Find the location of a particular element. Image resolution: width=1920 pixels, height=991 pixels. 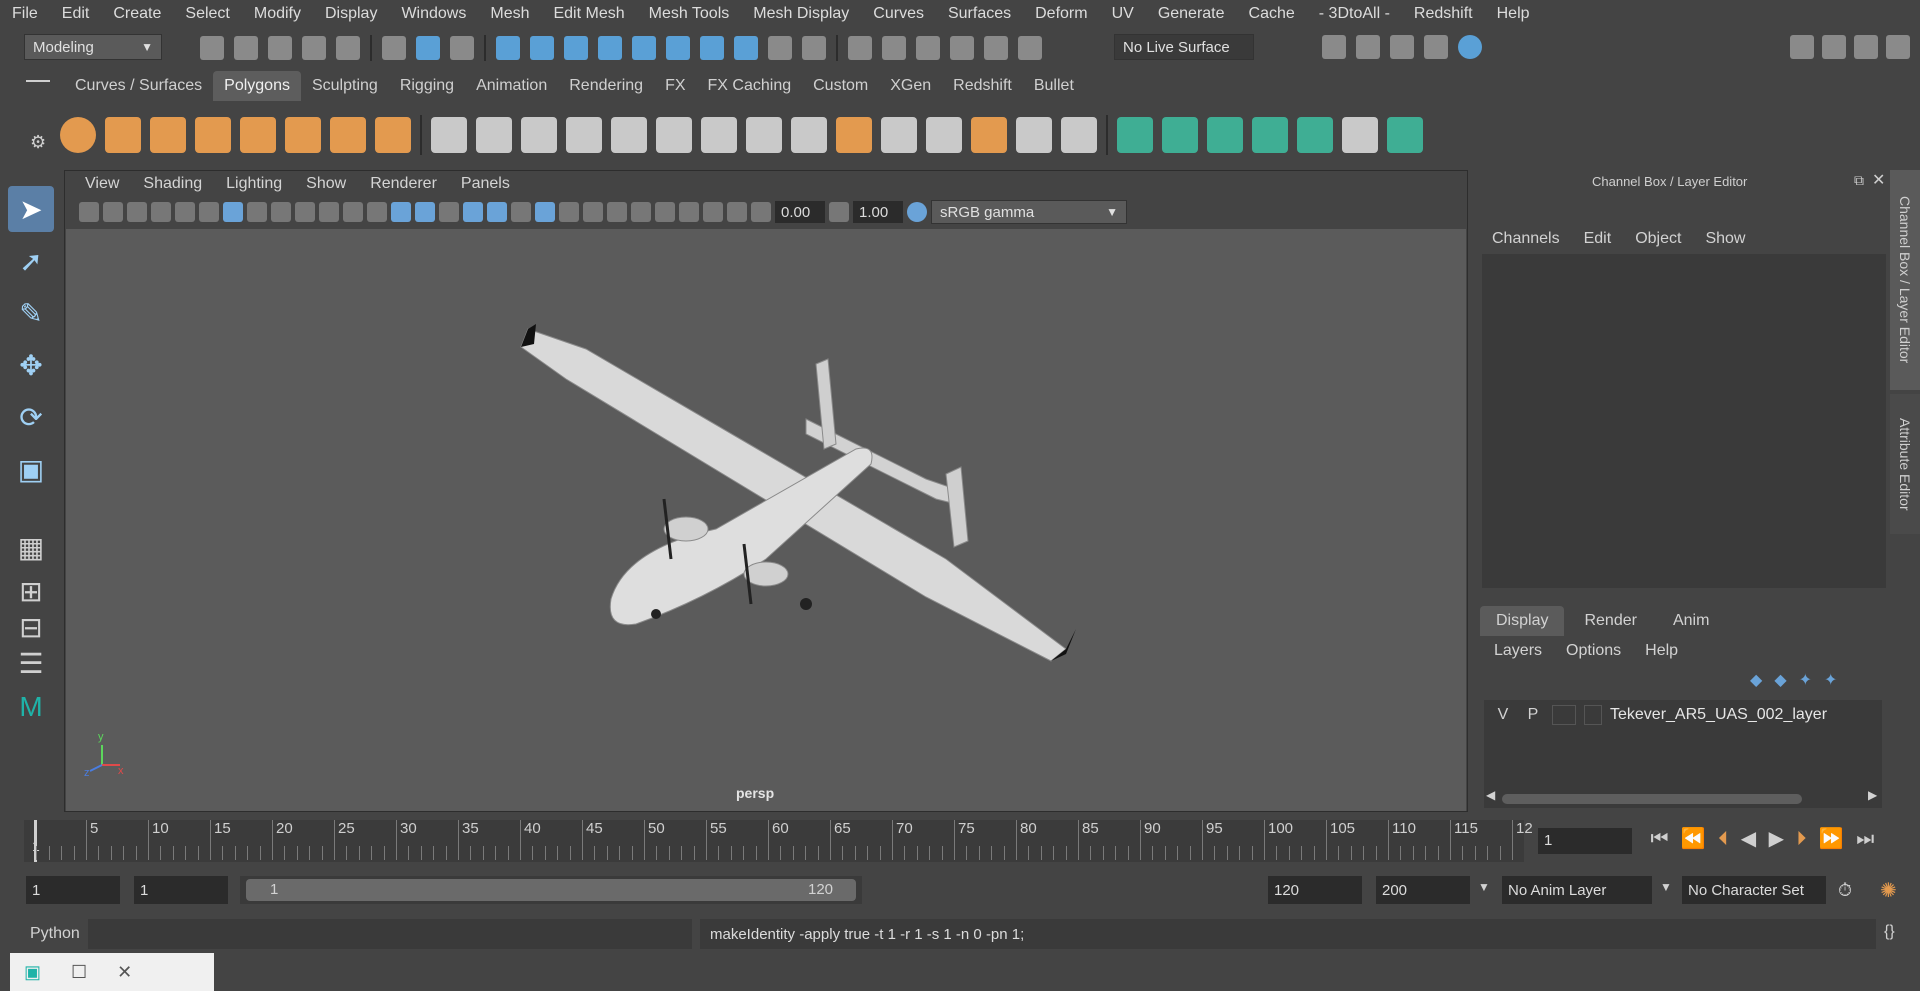

tab-bullet: Bullet is located at coordinates (1054, 86).